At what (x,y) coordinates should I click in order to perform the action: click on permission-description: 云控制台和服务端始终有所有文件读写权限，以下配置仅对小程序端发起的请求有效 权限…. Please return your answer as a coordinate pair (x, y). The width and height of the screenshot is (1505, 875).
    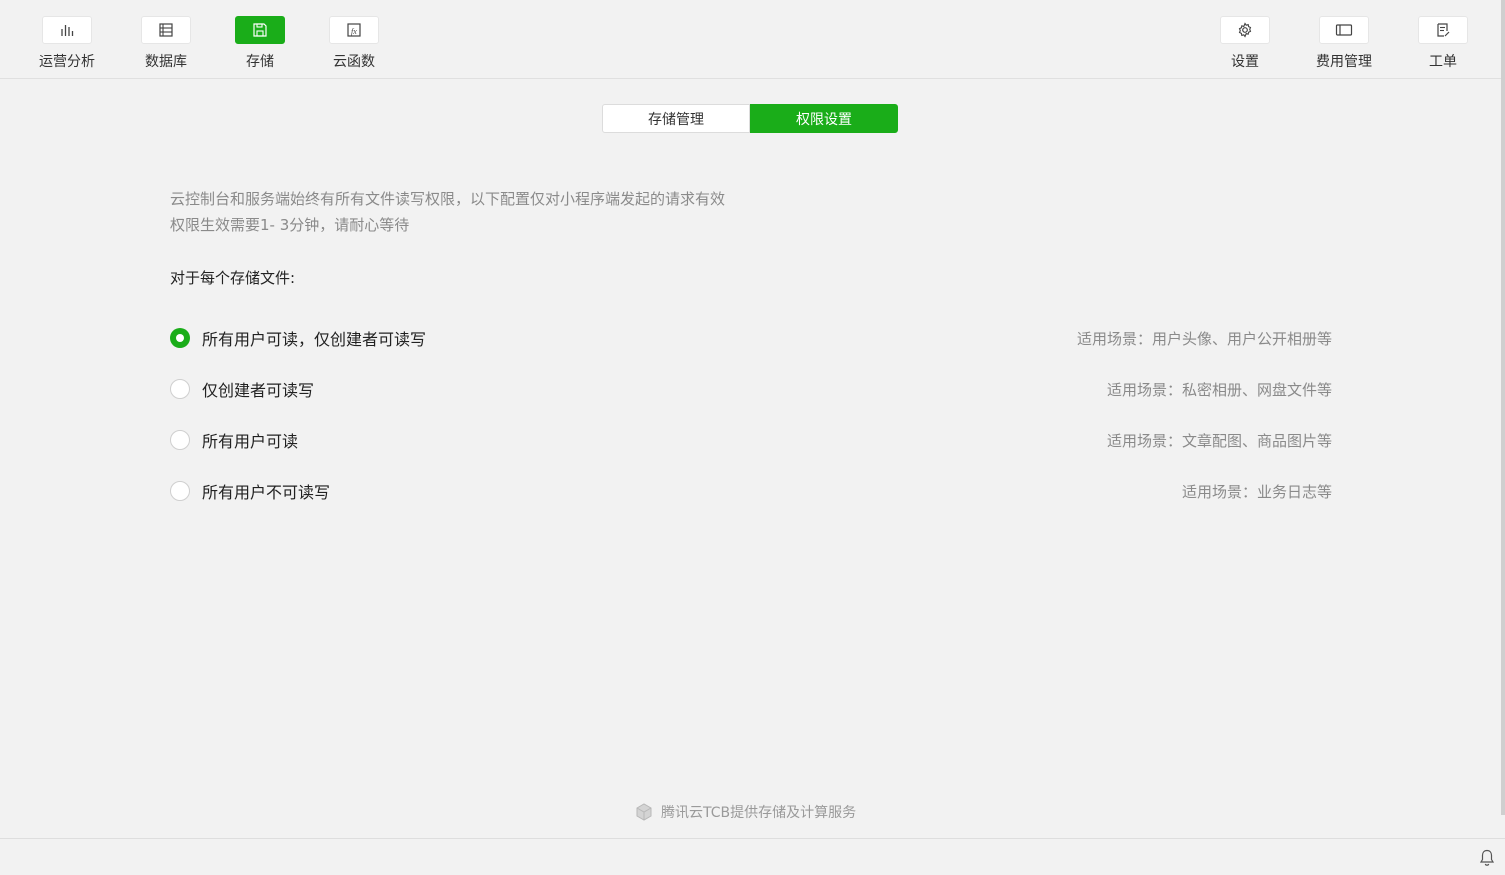
    Looking at the image, I should click on (447, 212).